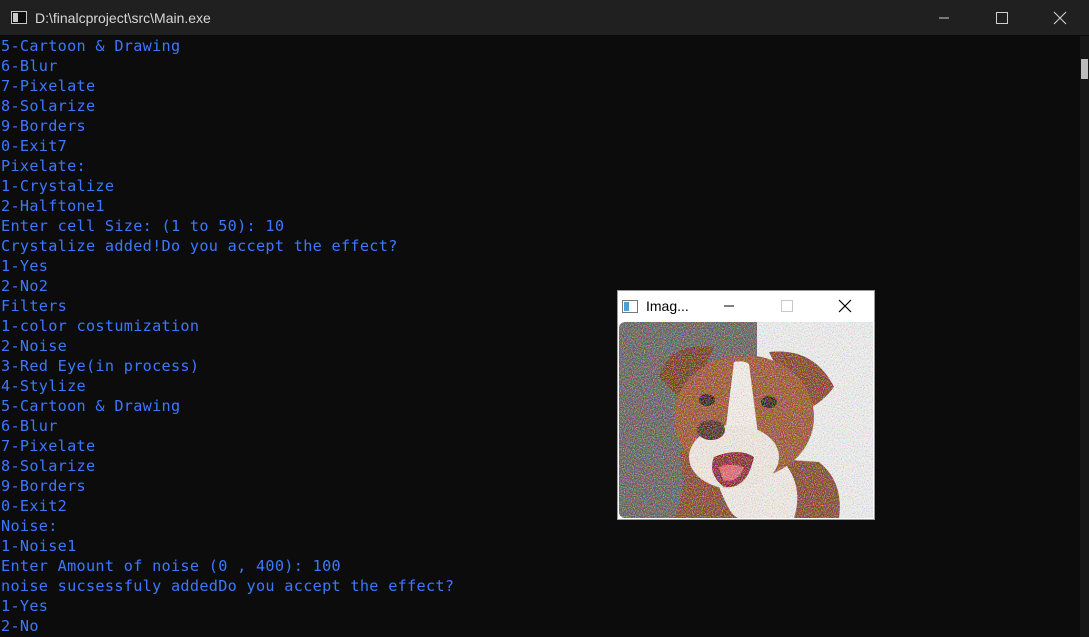 This screenshot has height=637, width=1089. I want to click on console-app-icon, so click(19, 17).